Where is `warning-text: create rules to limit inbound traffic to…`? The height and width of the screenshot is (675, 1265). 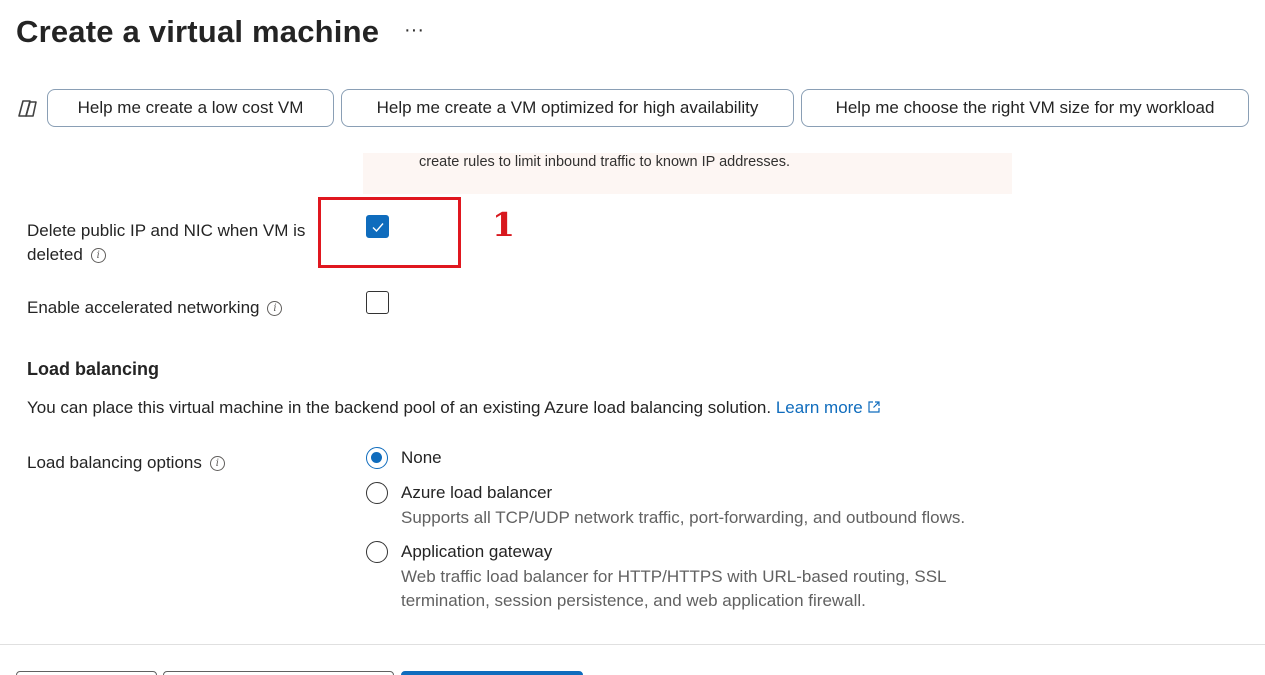
warning-text: create rules to limit inbound traffic to… is located at coordinates (605, 162).